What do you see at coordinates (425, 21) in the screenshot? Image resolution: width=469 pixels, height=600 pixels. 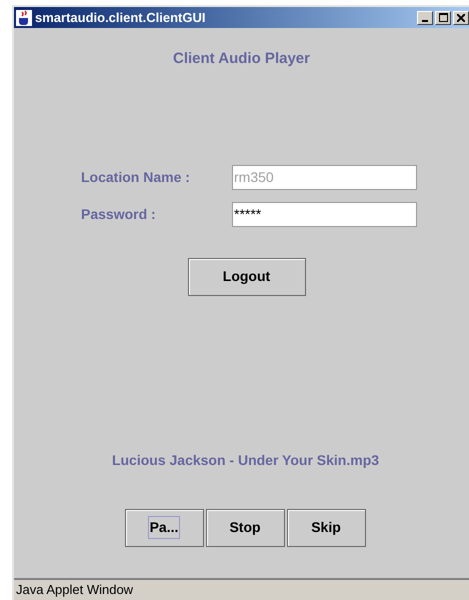 I see `minimize-icon` at bounding box center [425, 21].